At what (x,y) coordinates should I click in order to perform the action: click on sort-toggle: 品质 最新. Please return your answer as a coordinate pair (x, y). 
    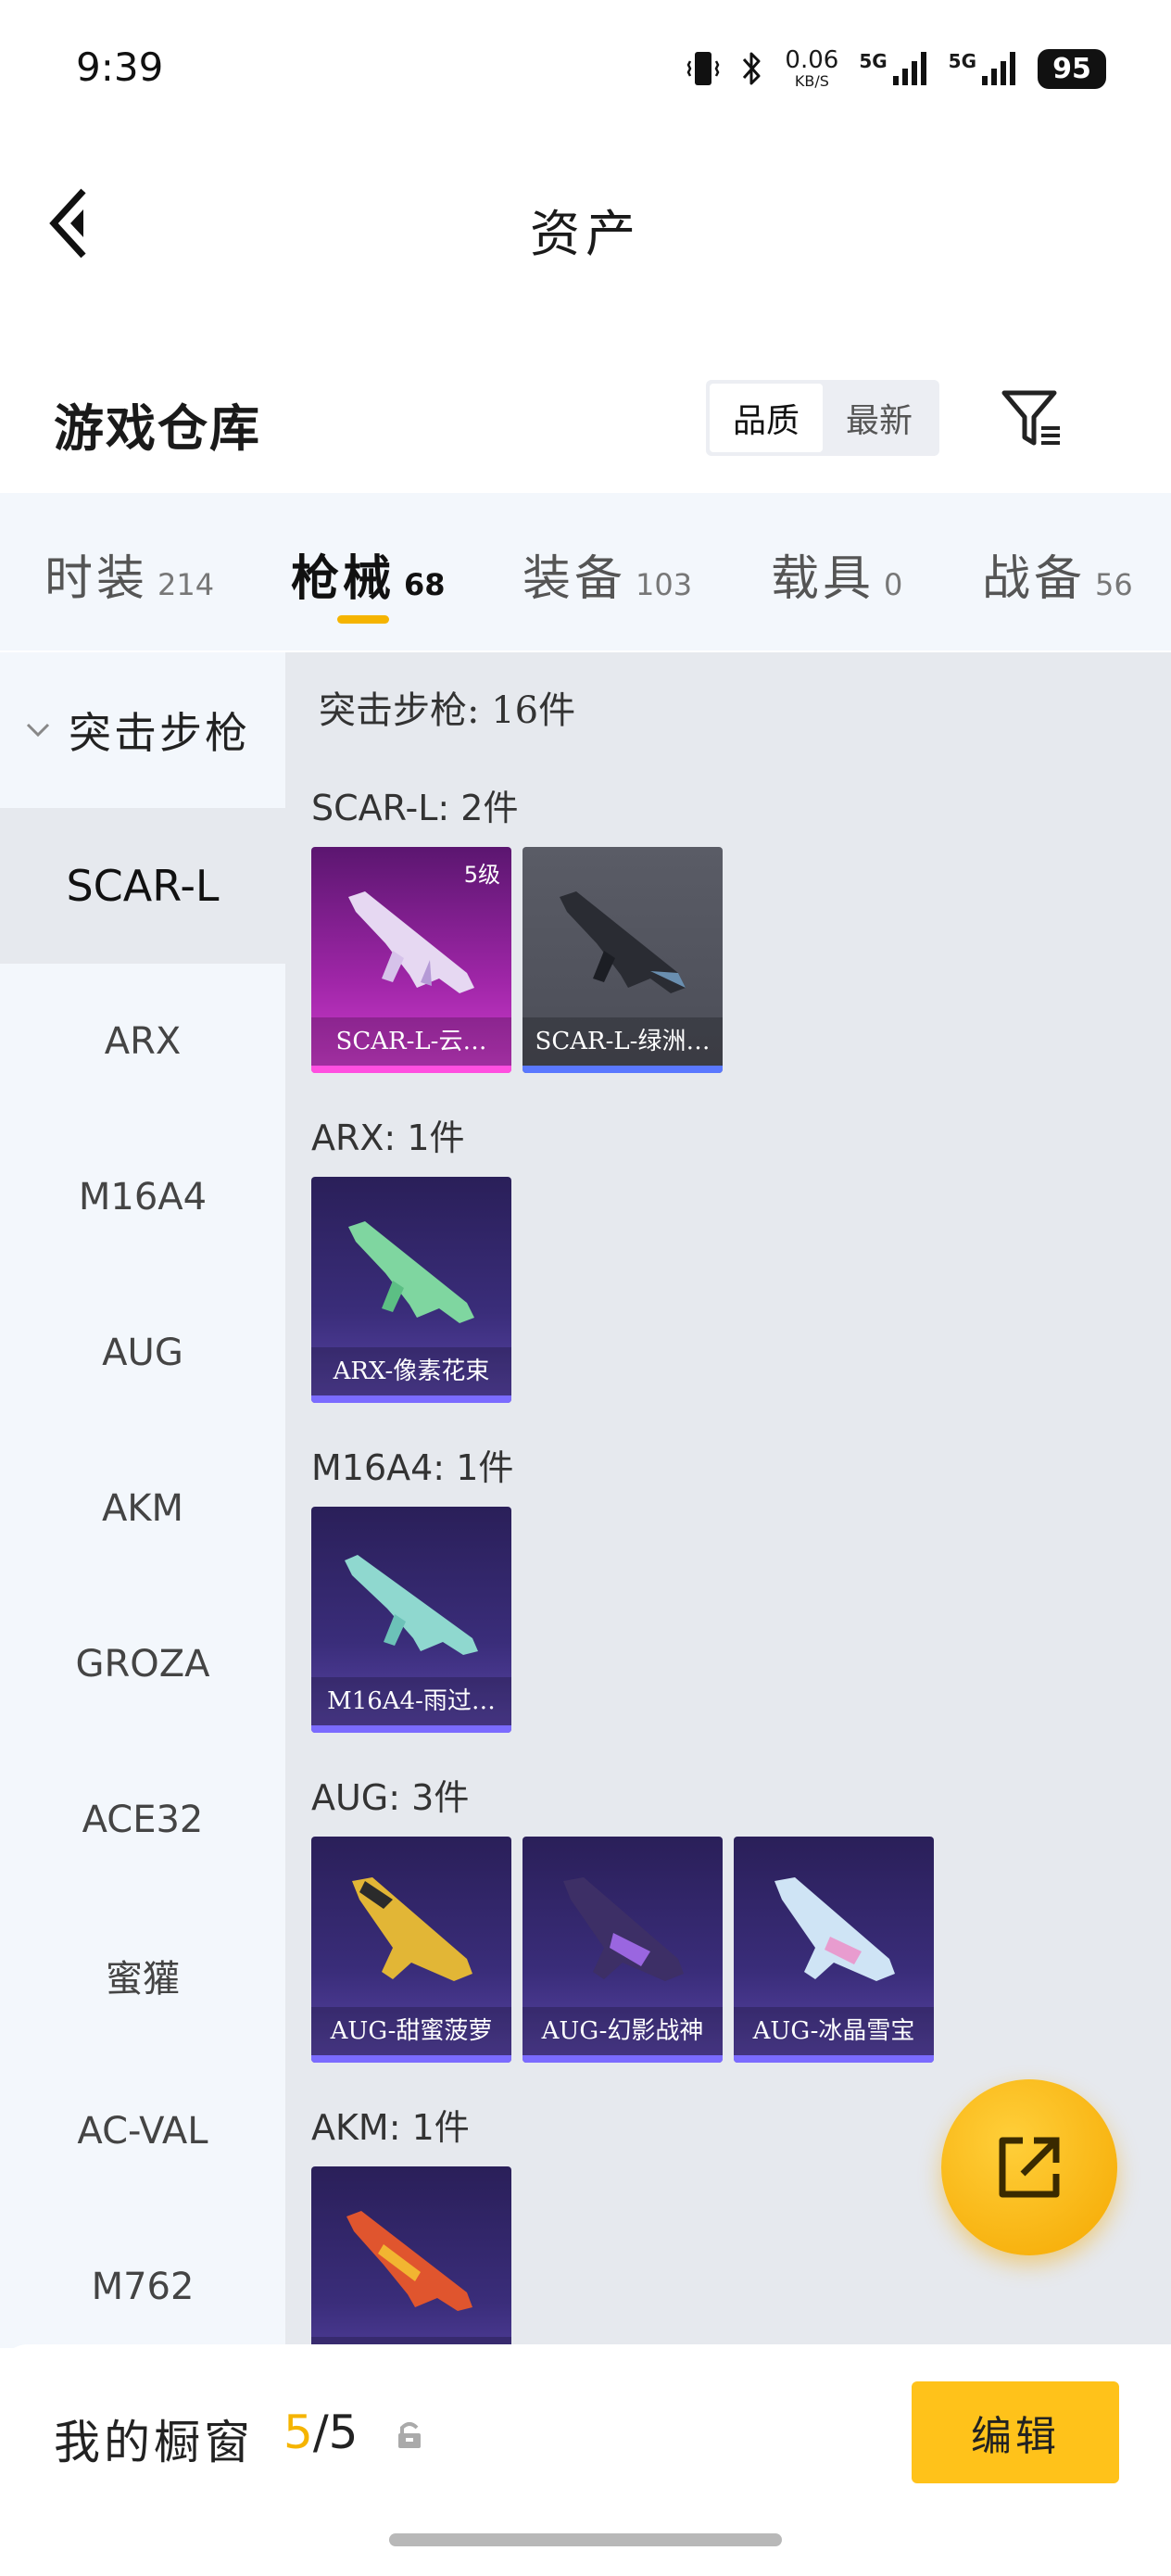
    Looking at the image, I should click on (823, 418).